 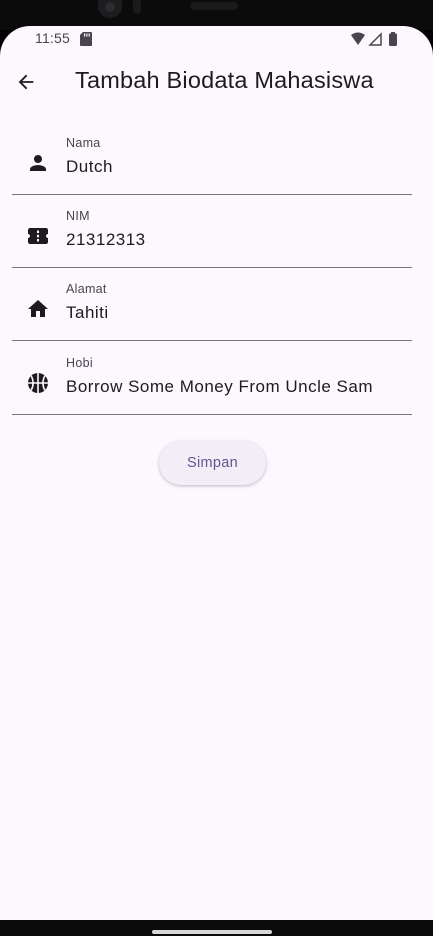 What do you see at coordinates (137, 7) in the screenshot?
I see `proximity-sensor` at bounding box center [137, 7].